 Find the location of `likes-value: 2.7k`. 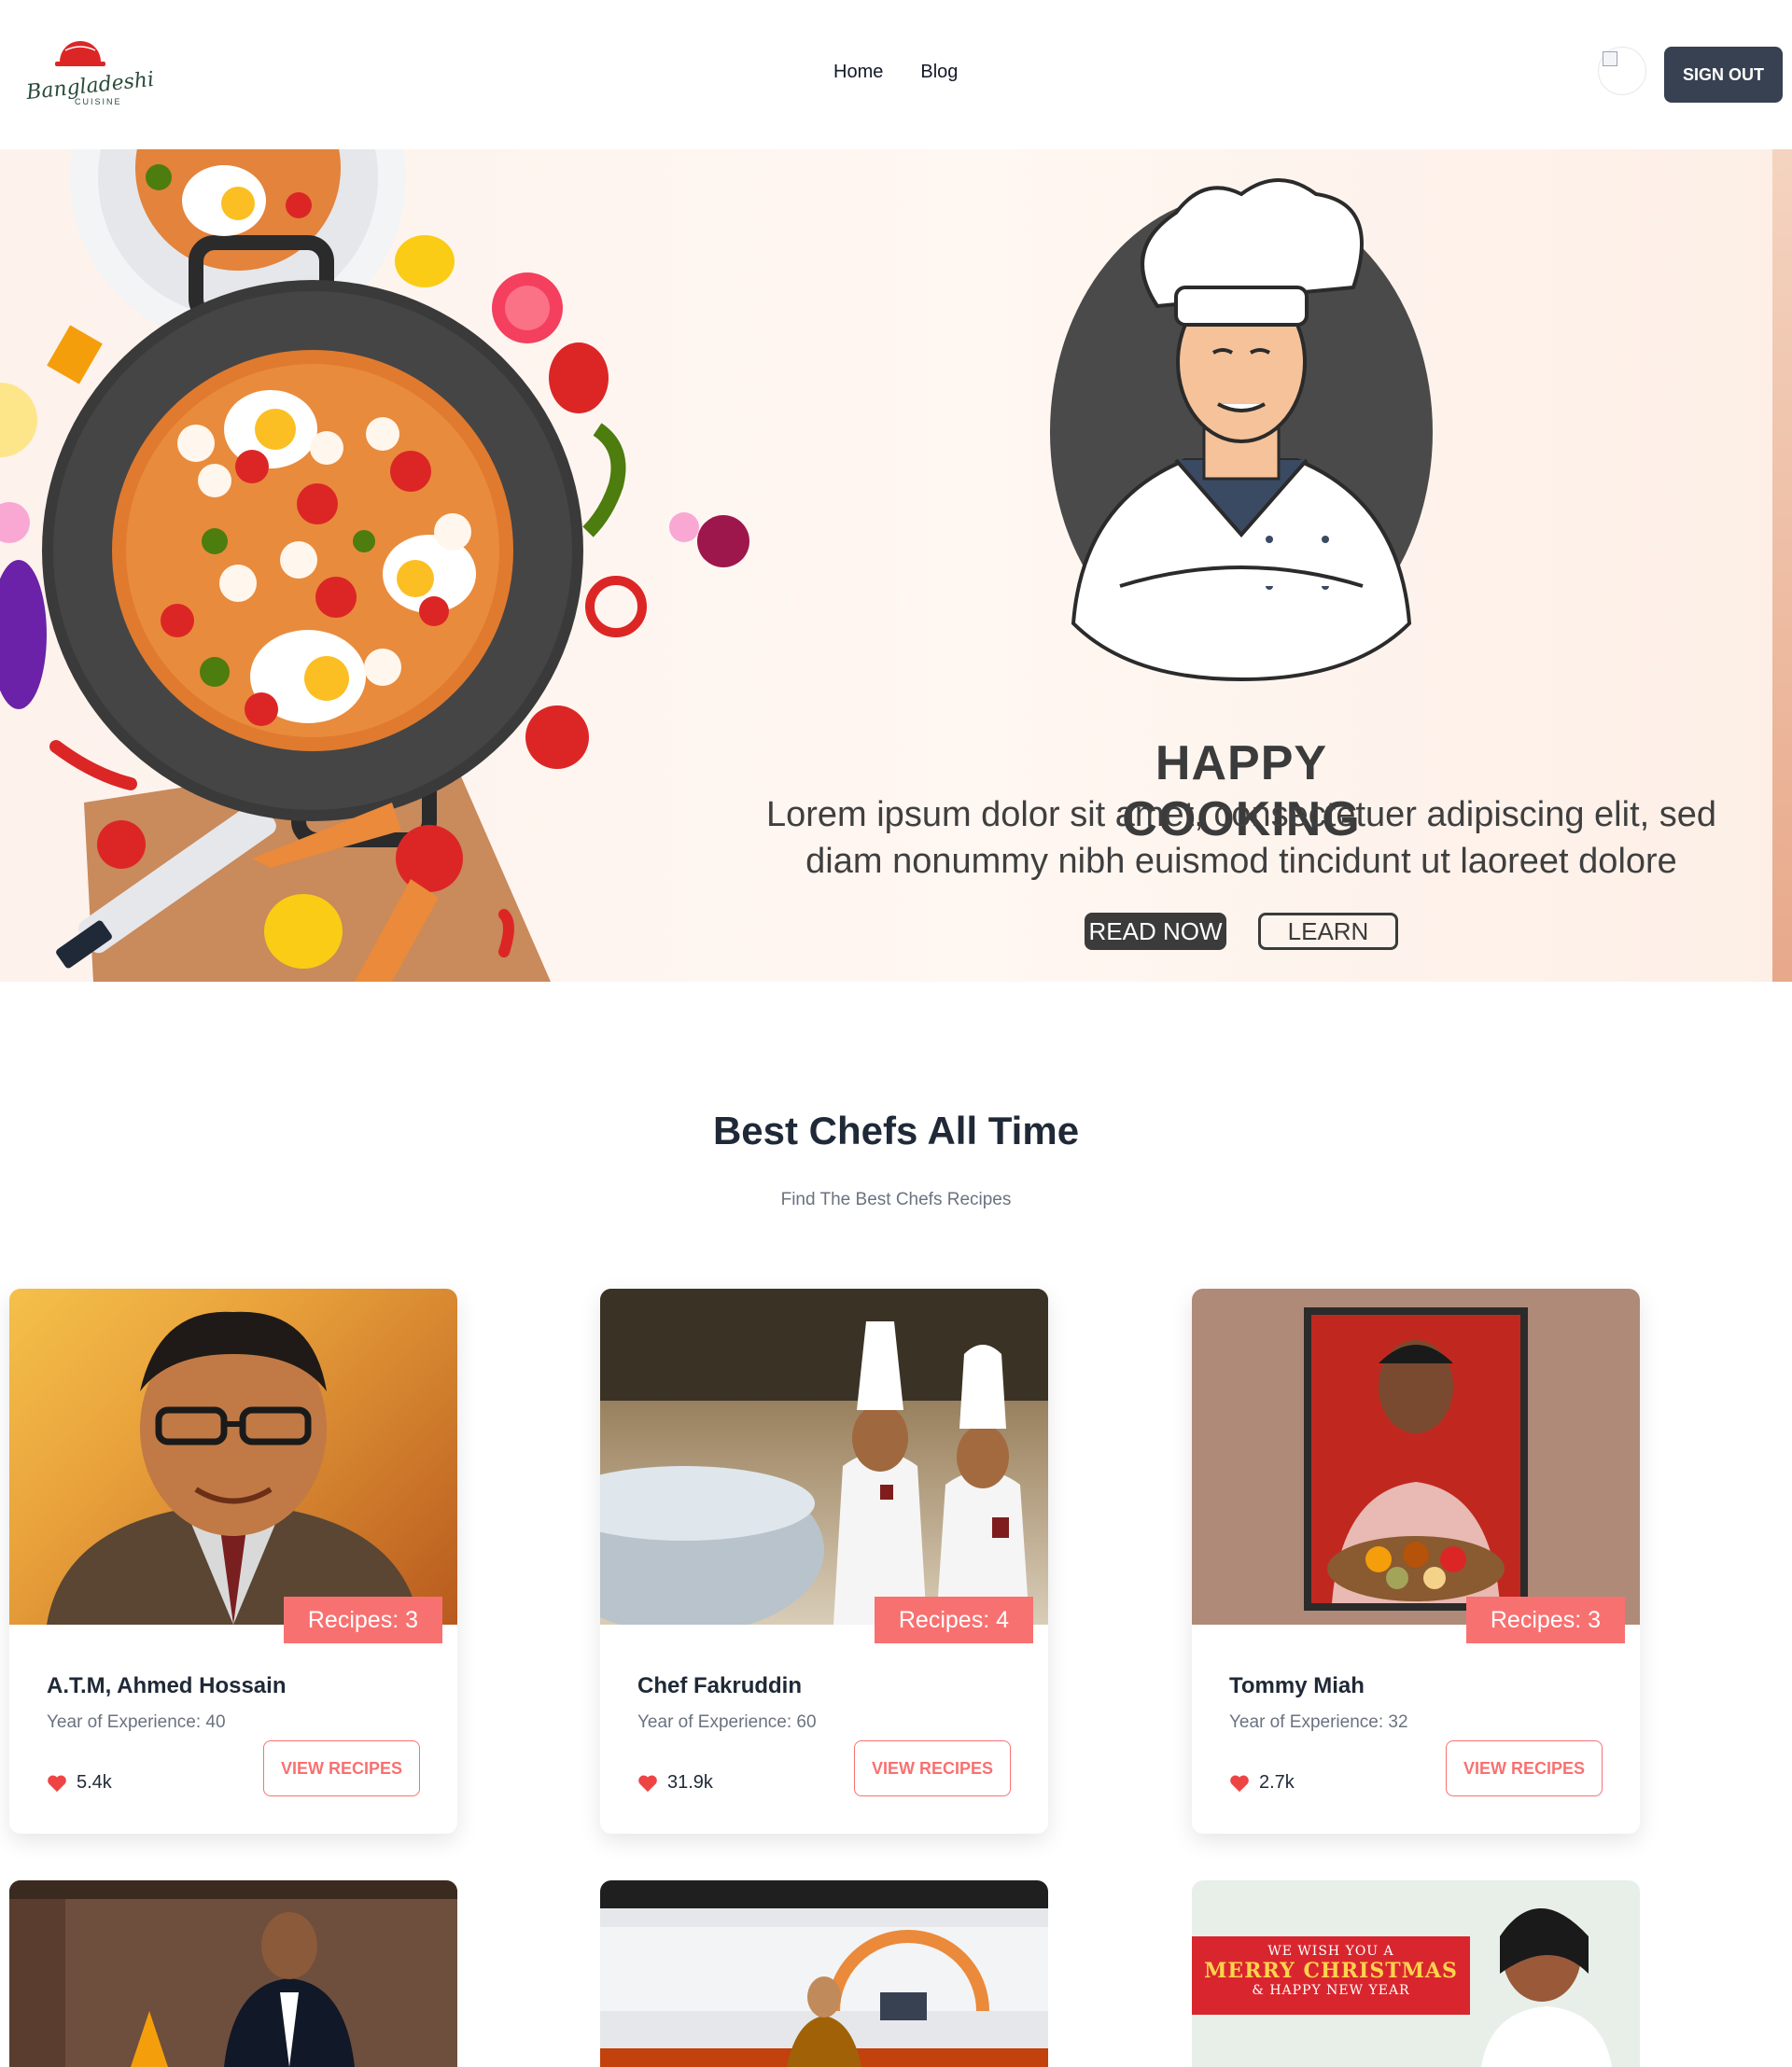

likes-value: 2.7k is located at coordinates (1277, 1782).